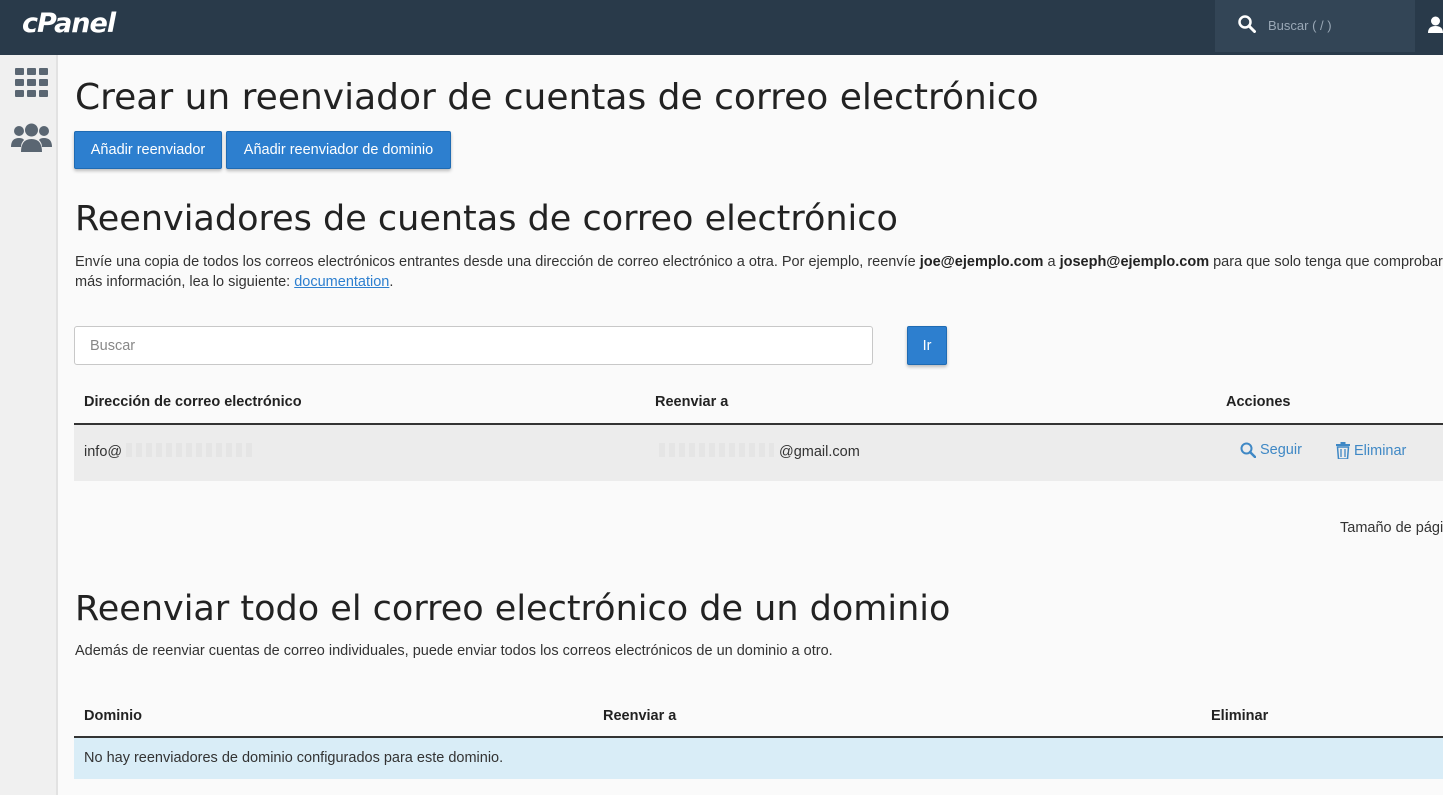 This screenshot has height=795, width=1443. What do you see at coordinates (103, 452) in the screenshot?
I see `email-cell: info@` at bounding box center [103, 452].